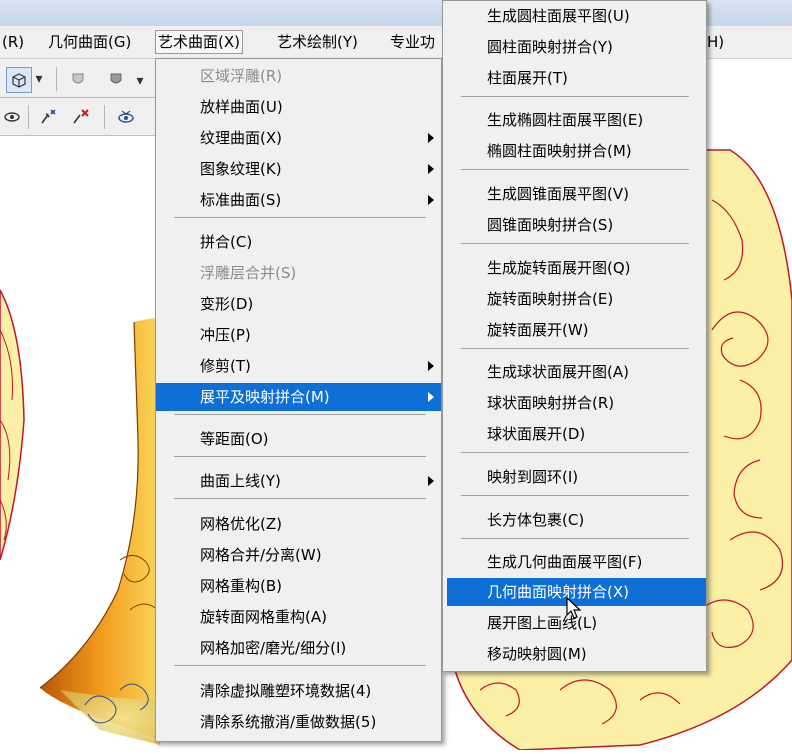  What do you see at coordinates (574, 477) in the screenshot?
I see `submenu-item-map-to-torus: 映射到圆环(I)` at bounding box center [574, 477].